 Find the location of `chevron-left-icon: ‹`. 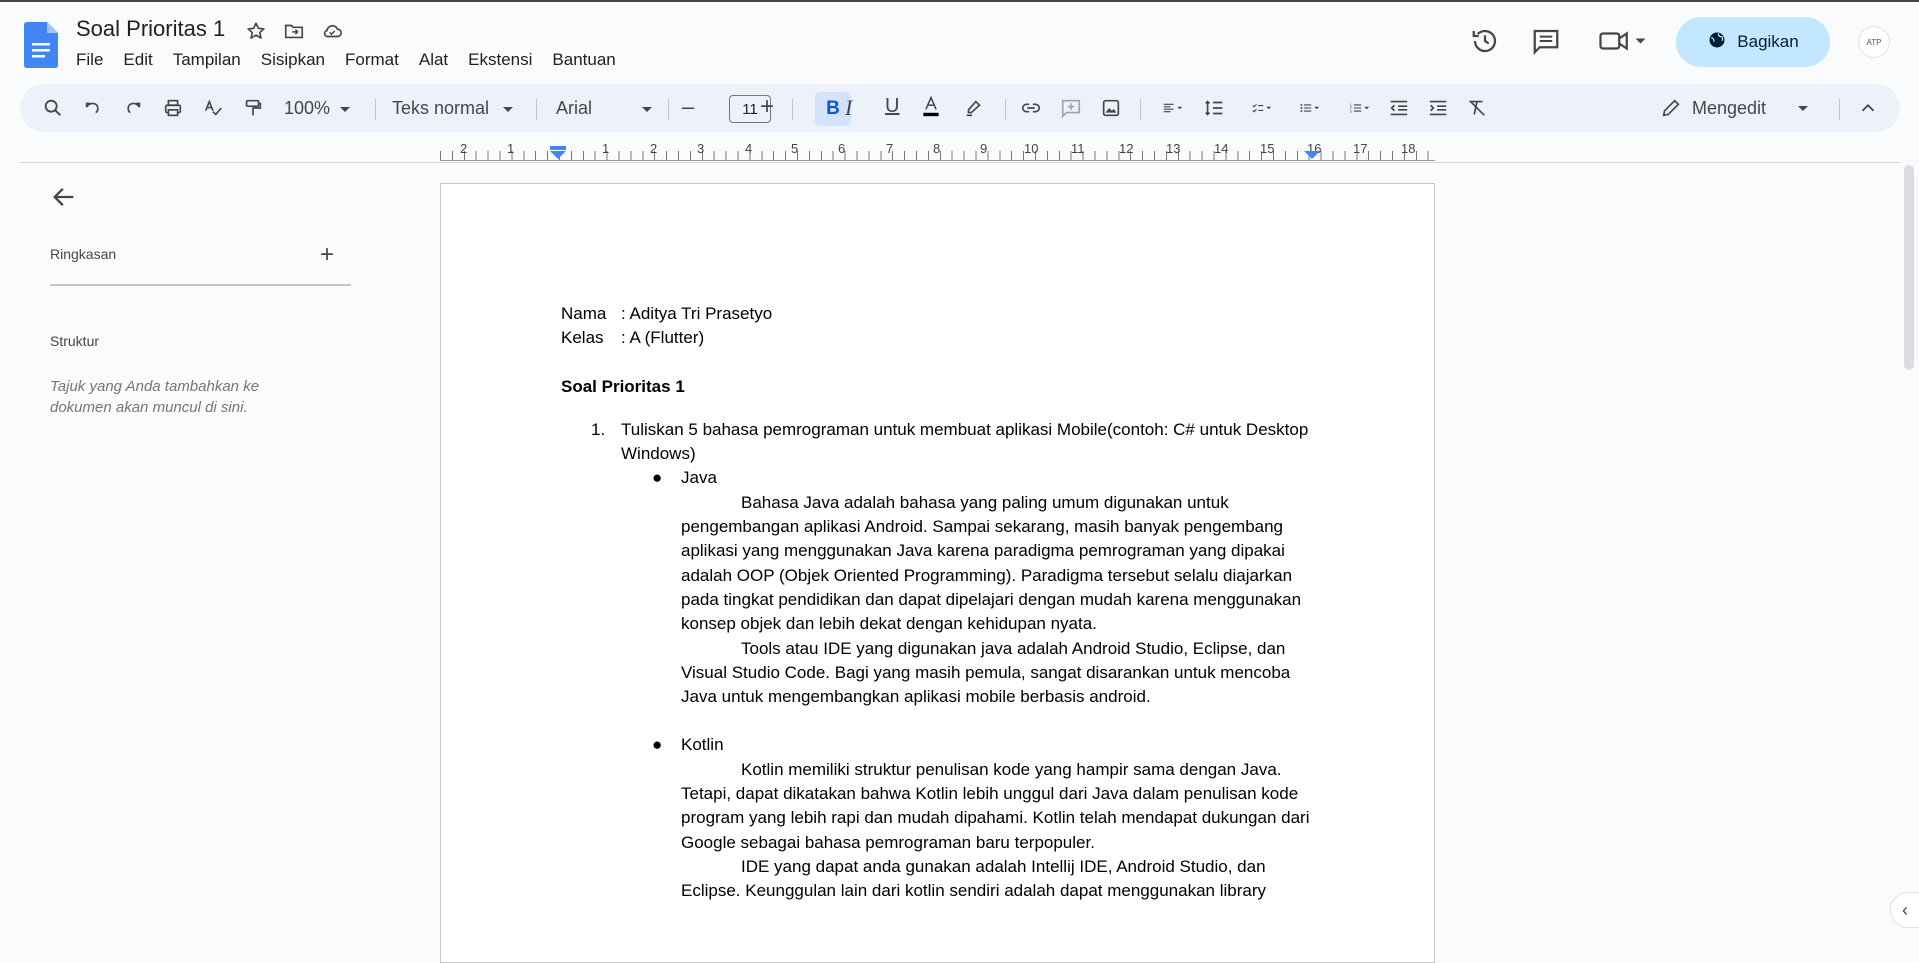

chevron-left-icon: ‹ is located at coordinates (1904, 910).